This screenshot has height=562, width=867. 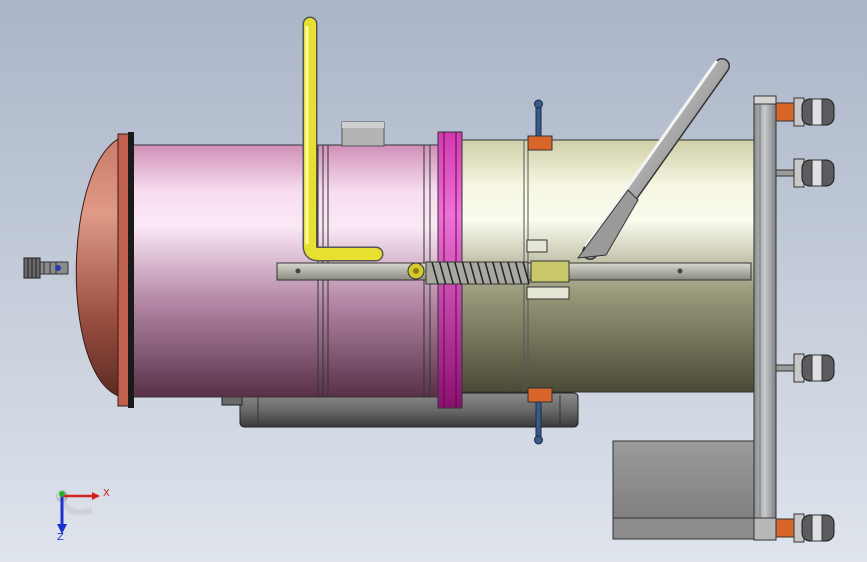 What do you see at coordinates (477, 273) in the screenshot?
I see `compression-spring` at bounding box center [477, 273].